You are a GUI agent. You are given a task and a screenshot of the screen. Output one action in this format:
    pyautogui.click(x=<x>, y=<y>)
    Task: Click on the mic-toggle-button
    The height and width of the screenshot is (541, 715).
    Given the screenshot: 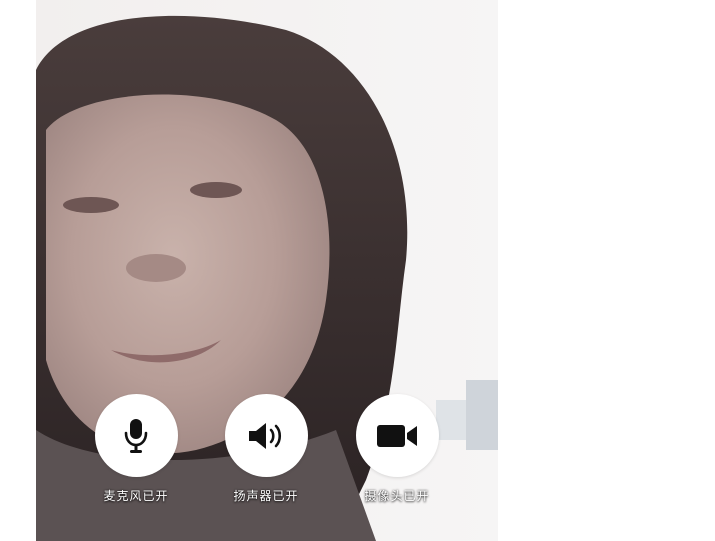 What is the action you would take?
    pyautogui.click(x=136, y=435)
    